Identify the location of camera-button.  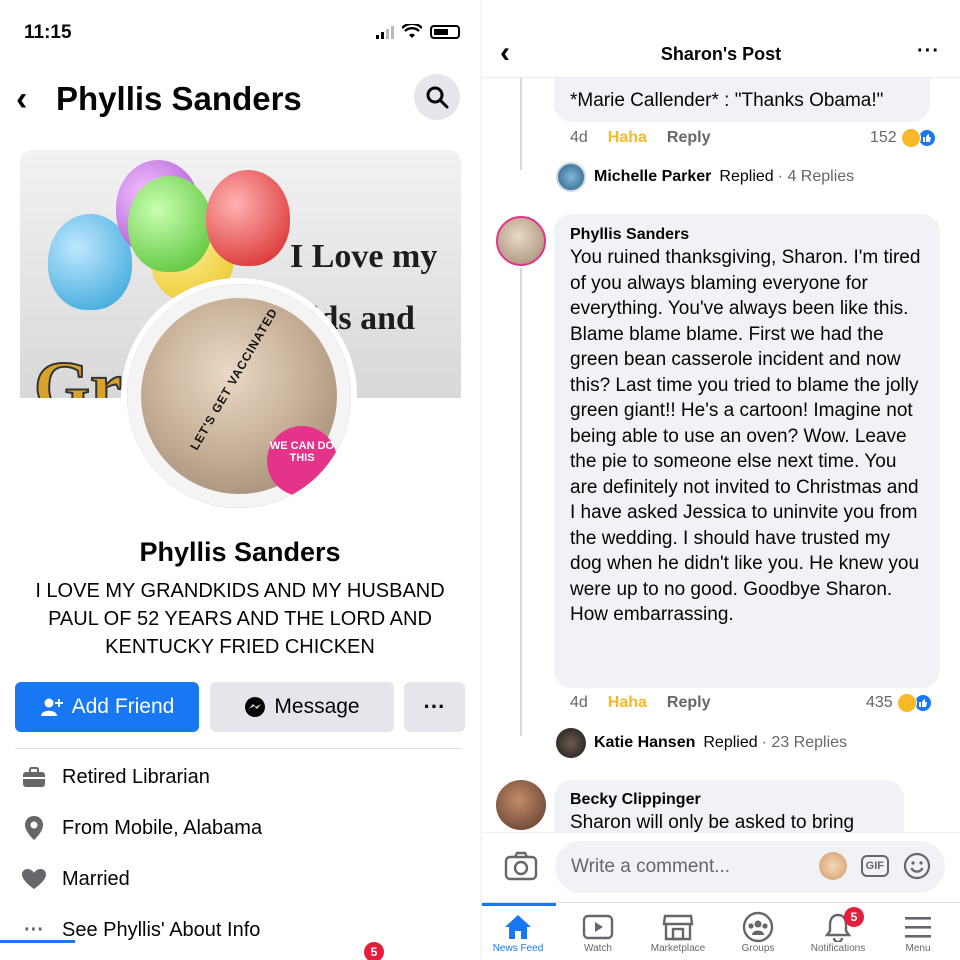
(521, 868).